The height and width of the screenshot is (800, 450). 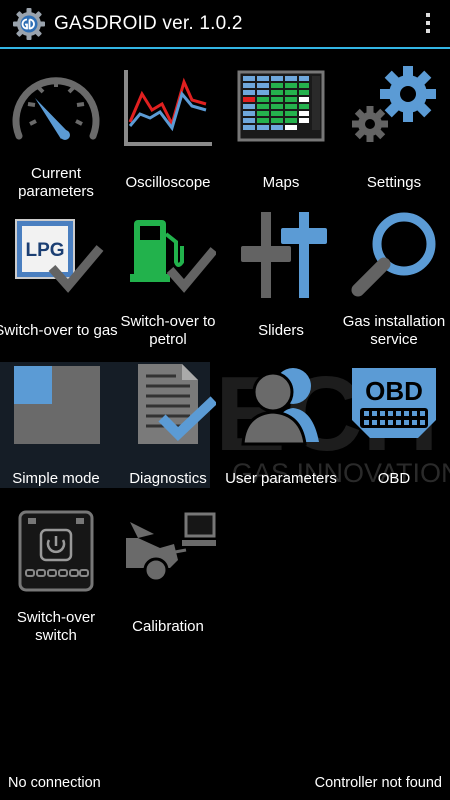 What do you see at coordinates (29, 24) in the screenshot?
I see `gear-gd-logo-icon` at bounding box center [29, 24].